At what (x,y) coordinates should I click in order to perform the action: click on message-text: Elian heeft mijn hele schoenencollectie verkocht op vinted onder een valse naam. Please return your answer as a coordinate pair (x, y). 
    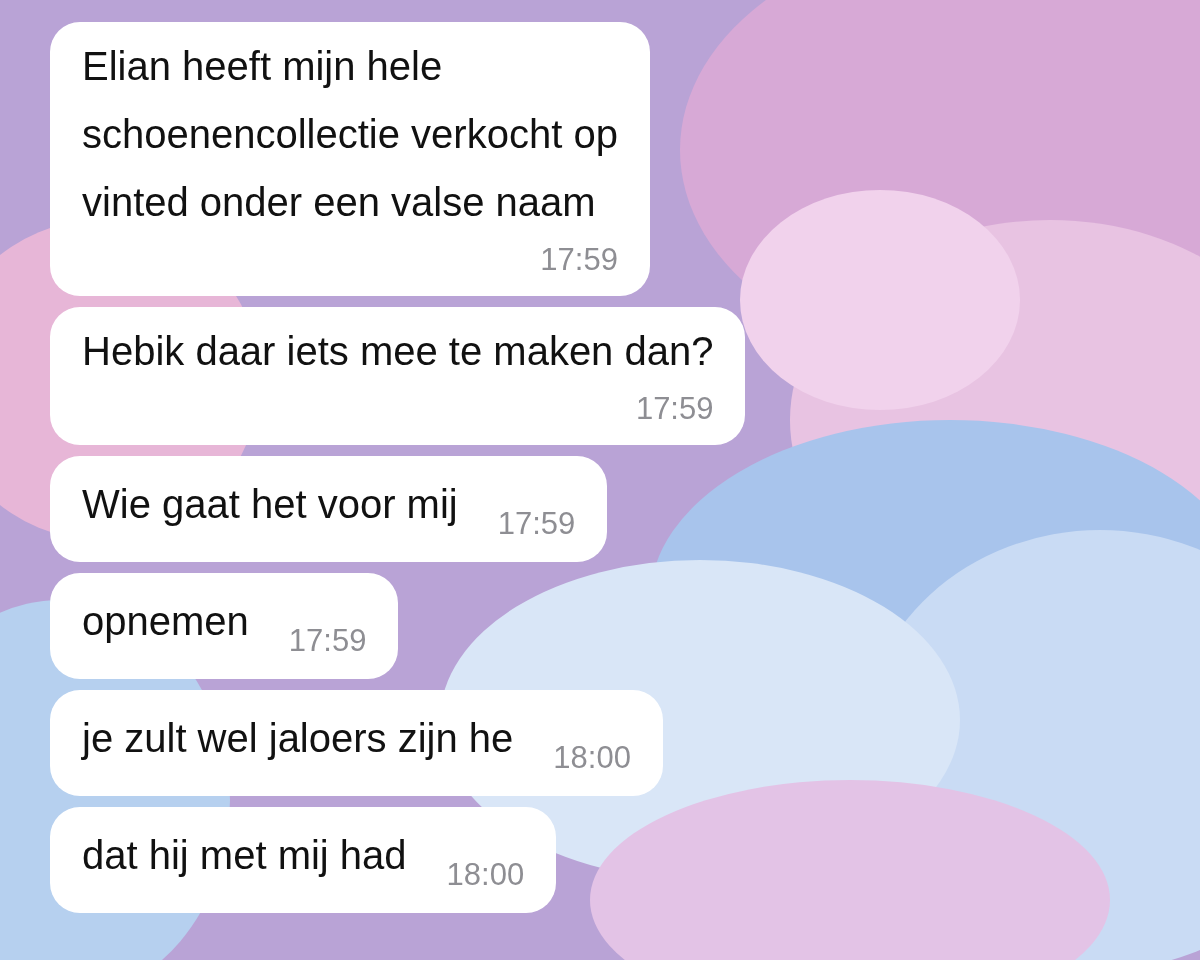
    Looking at the image, I should click on (350, 134).